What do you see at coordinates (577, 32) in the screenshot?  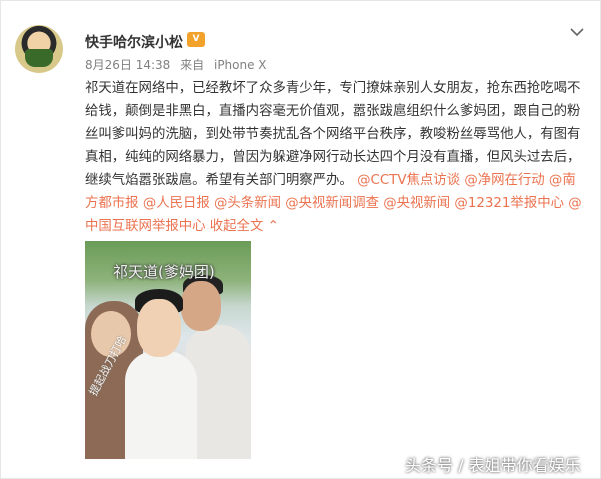 I see `chevron-down-icon` at bounding box center [577, 32].